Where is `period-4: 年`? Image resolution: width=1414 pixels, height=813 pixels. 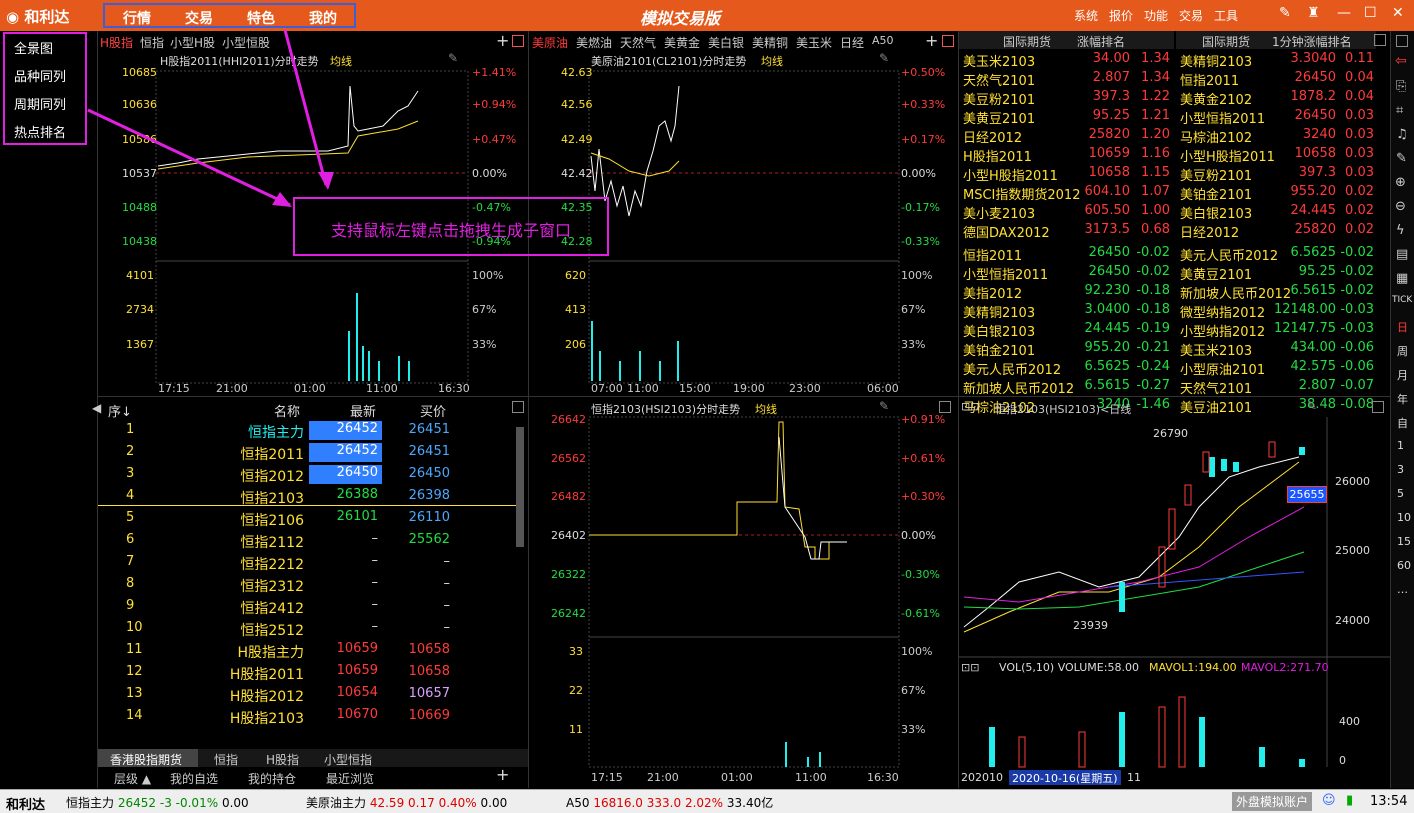 period-4: 年 is located at coordinates (1402, 399).